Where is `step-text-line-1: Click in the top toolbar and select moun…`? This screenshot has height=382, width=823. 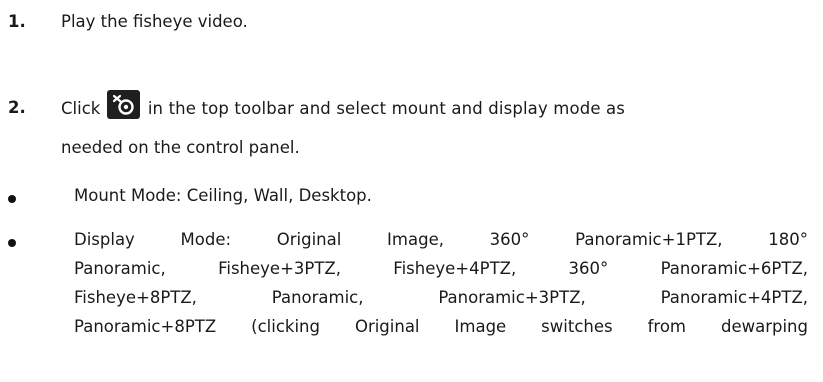
step-text-line-1: Click in the top toolbar and select moun… is located at coordinates (435, 104).